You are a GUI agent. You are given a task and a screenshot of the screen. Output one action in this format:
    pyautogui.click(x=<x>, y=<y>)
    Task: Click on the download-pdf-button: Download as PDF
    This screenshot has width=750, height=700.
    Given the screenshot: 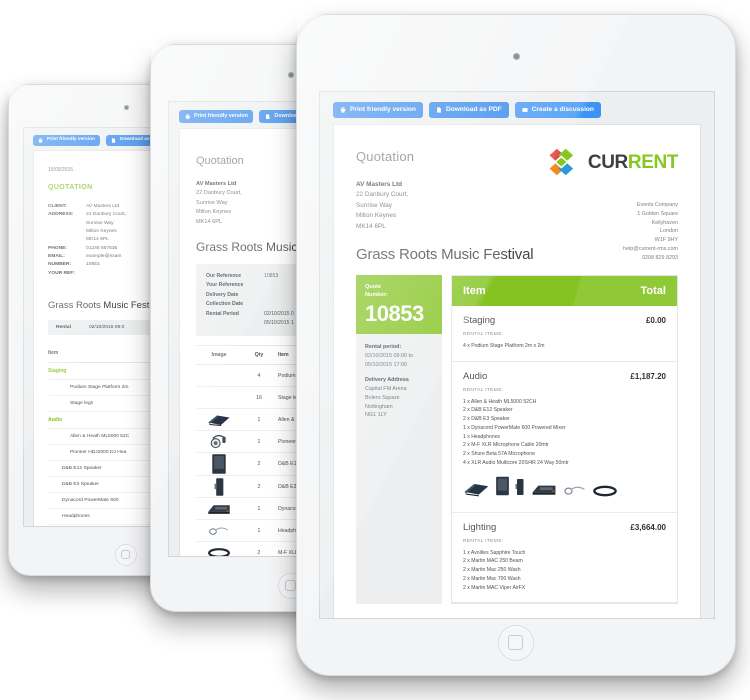 What is the action you would take?
    pyautogui.click(x=468, y=110)
    